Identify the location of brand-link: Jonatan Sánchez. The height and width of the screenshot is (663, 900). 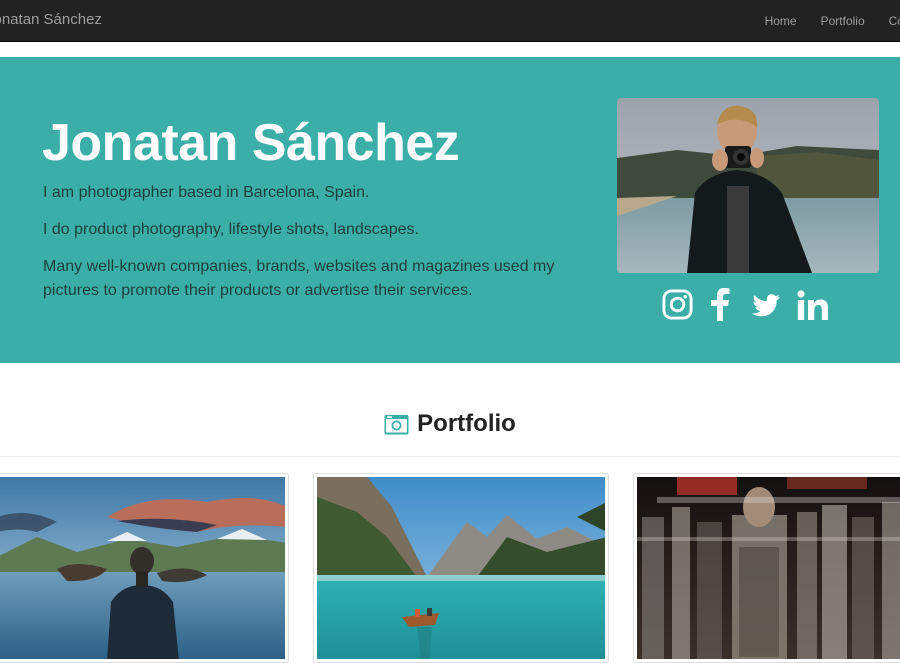
(51, 19).